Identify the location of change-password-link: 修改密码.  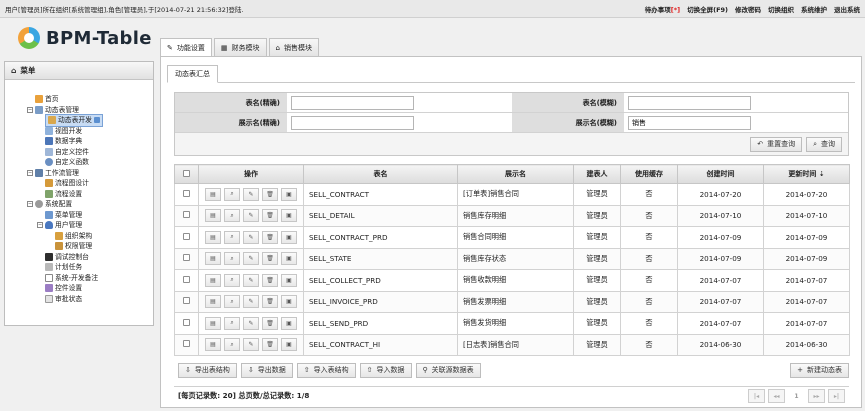
(748, 9).